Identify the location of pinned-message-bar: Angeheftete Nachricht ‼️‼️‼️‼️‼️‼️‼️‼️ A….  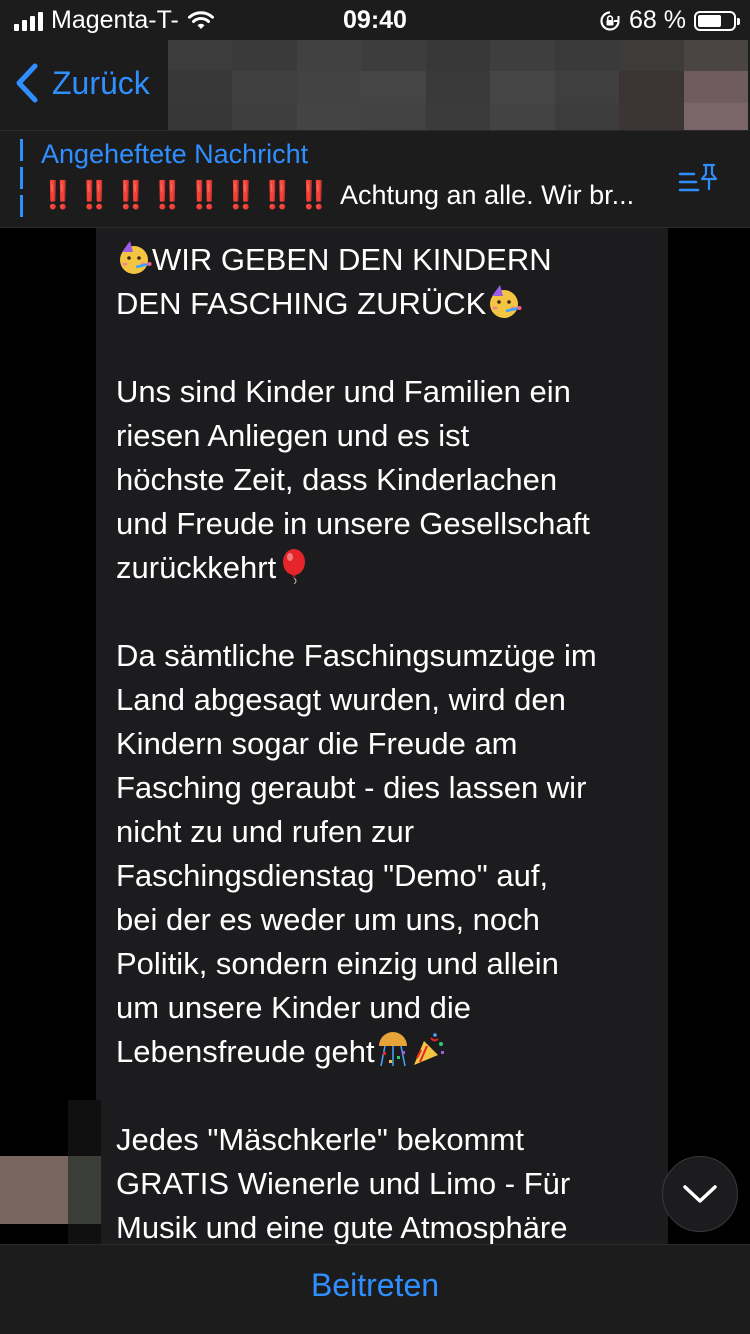
(375, 179).